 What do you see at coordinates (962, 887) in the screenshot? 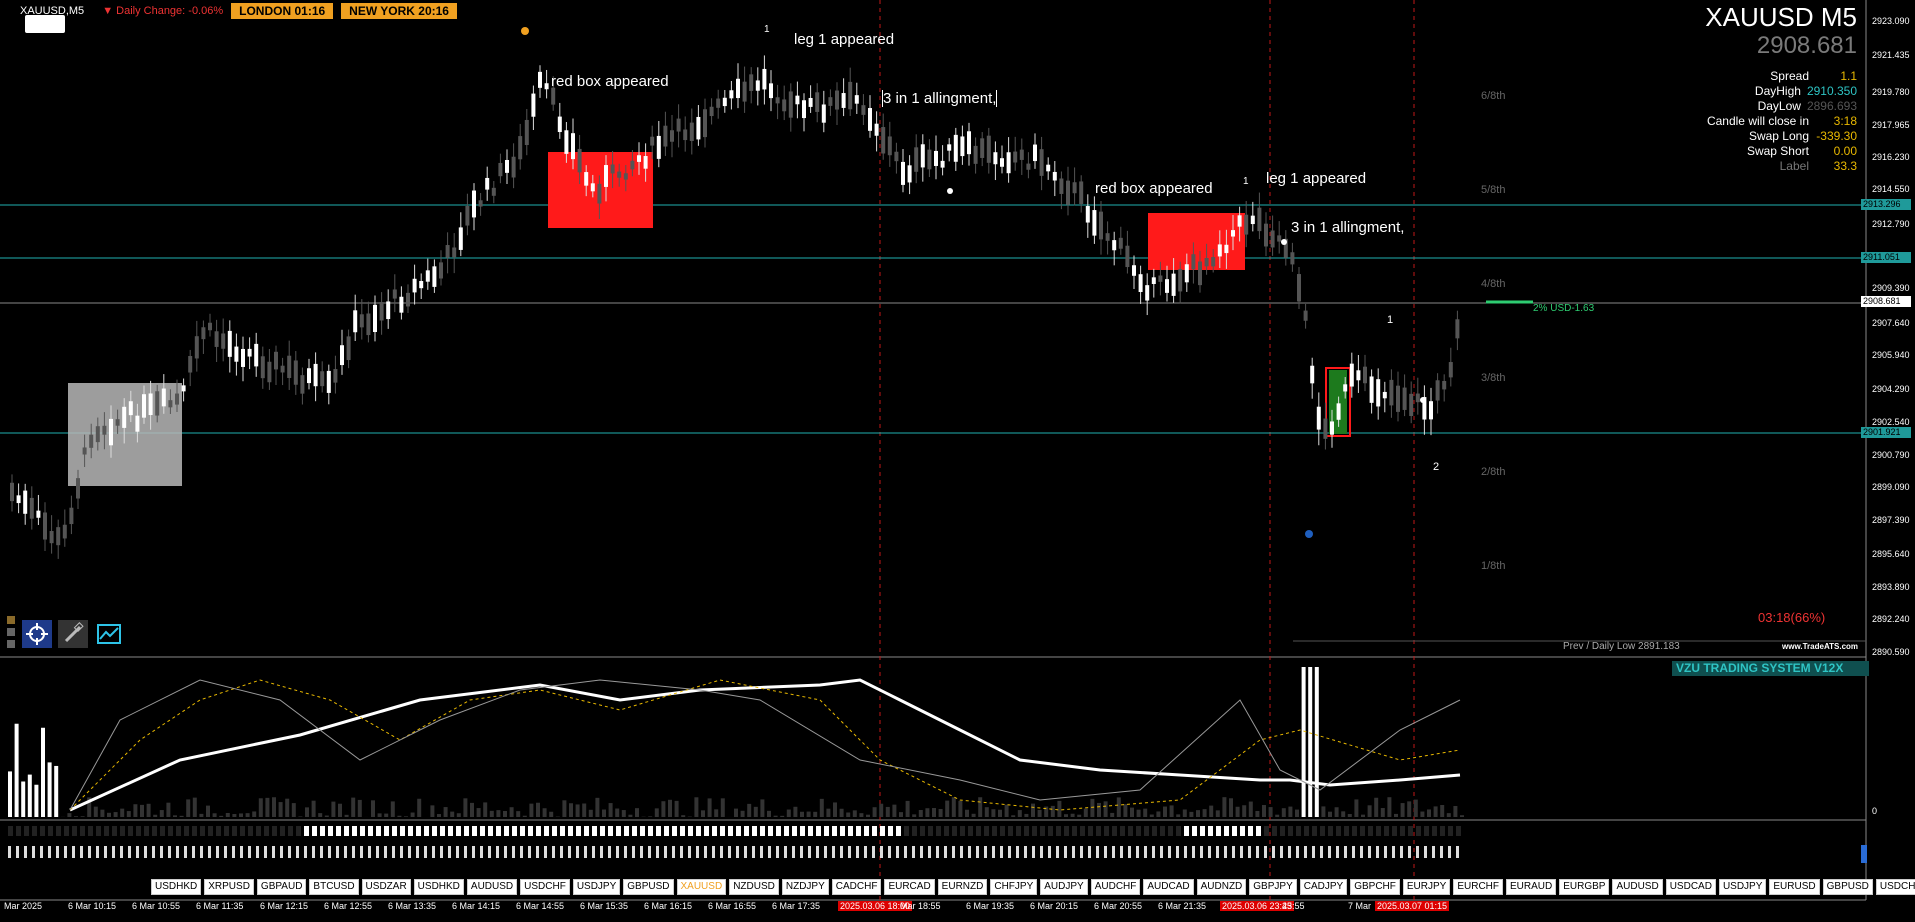
I see `symbol-button-eurnzd: EURNZD` at bounding box center [962, 887].